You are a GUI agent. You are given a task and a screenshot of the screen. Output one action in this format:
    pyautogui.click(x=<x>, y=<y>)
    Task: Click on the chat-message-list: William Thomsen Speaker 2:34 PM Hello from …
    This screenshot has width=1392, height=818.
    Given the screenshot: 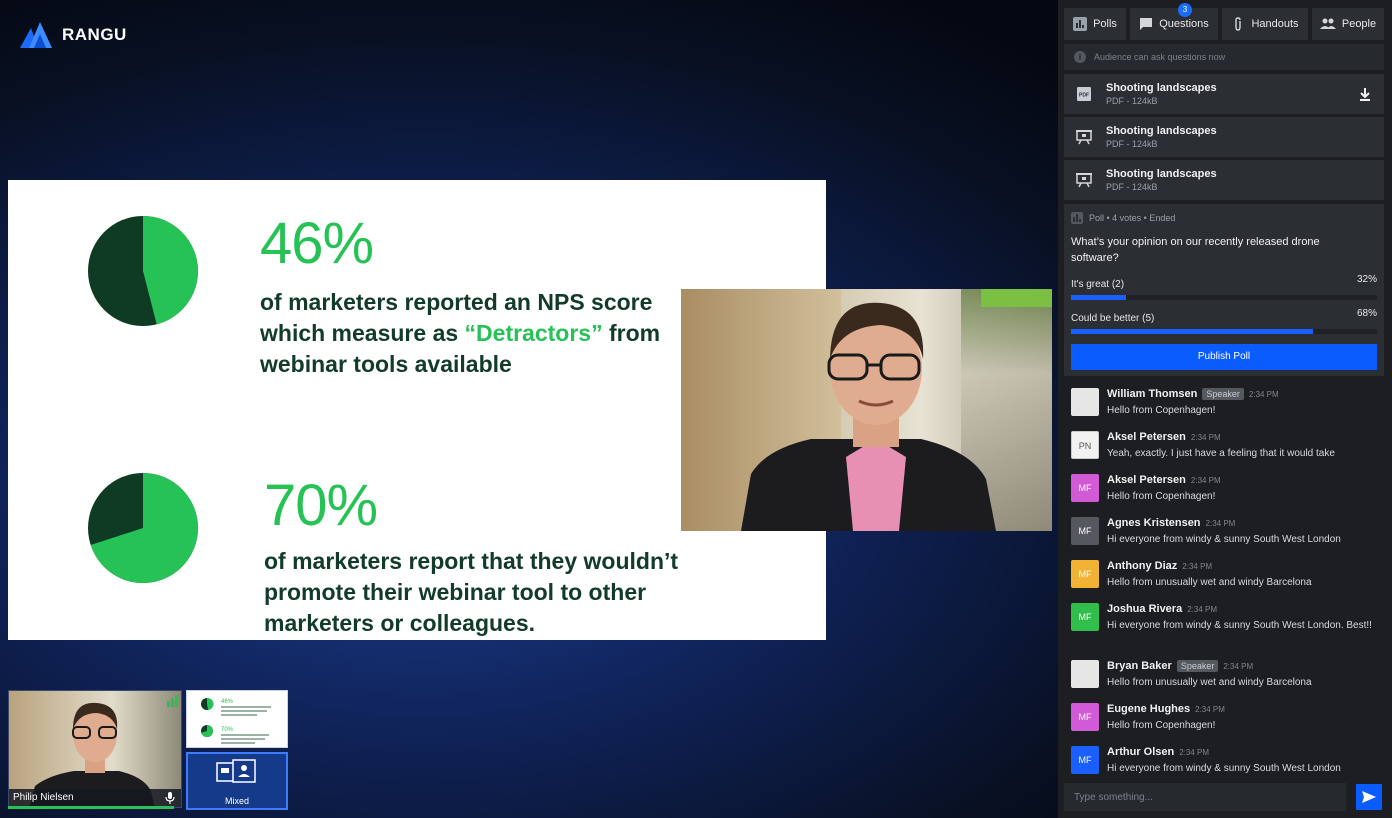 What is the action you would take?
    pyautogui.click(x=1224, y=580)
    